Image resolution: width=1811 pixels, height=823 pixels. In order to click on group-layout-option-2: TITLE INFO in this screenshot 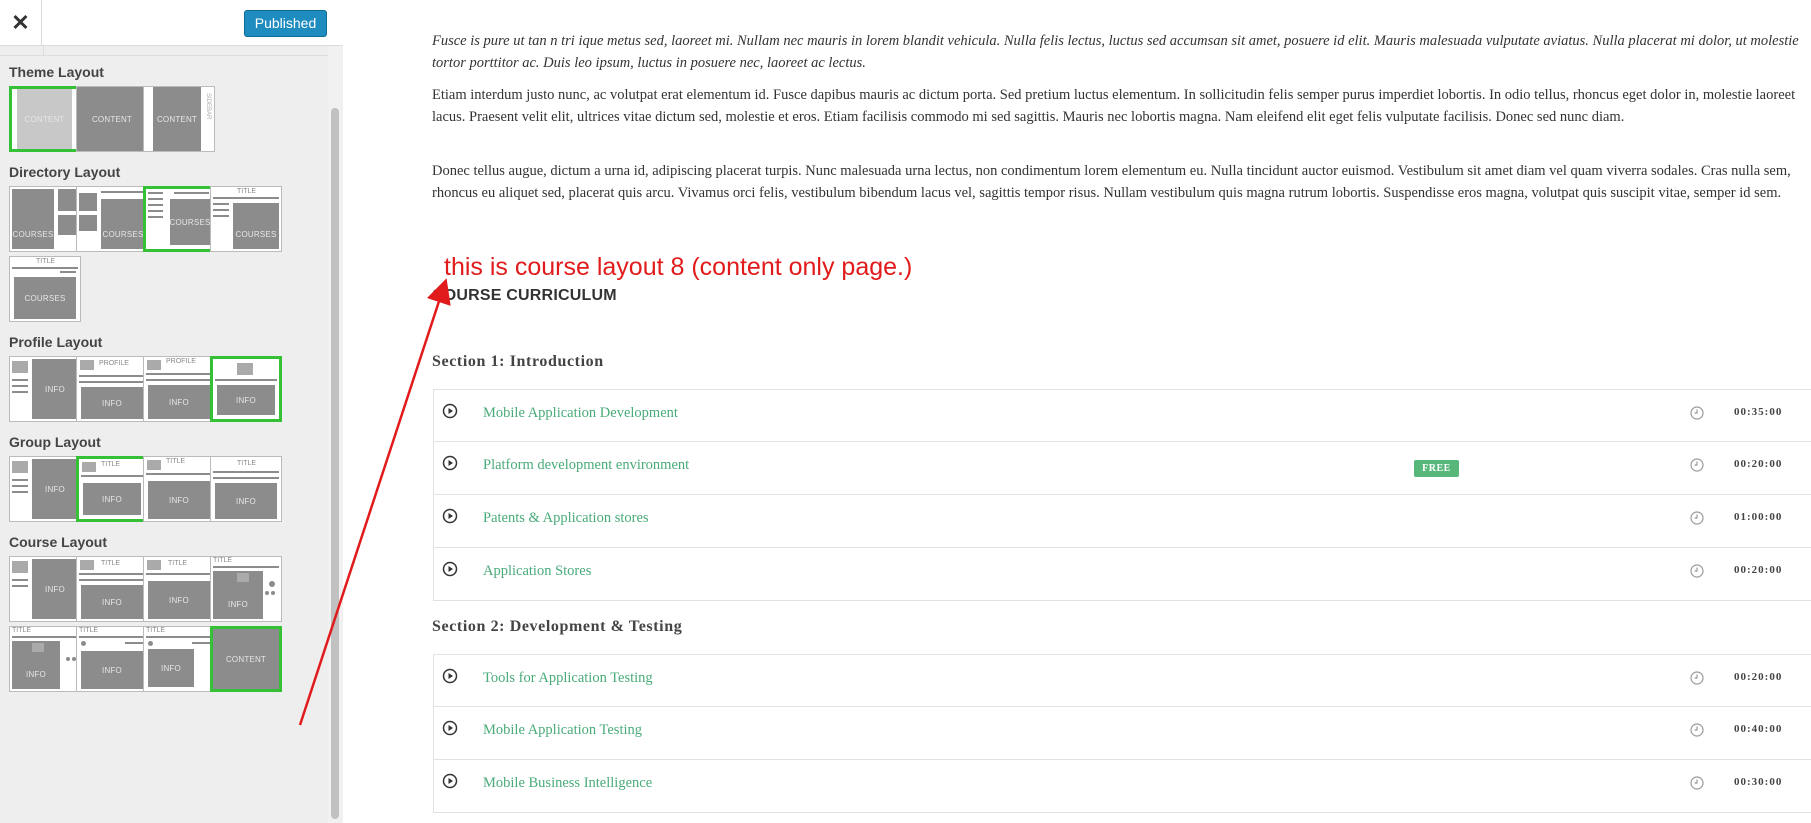, I will do `click(112, 489)`.